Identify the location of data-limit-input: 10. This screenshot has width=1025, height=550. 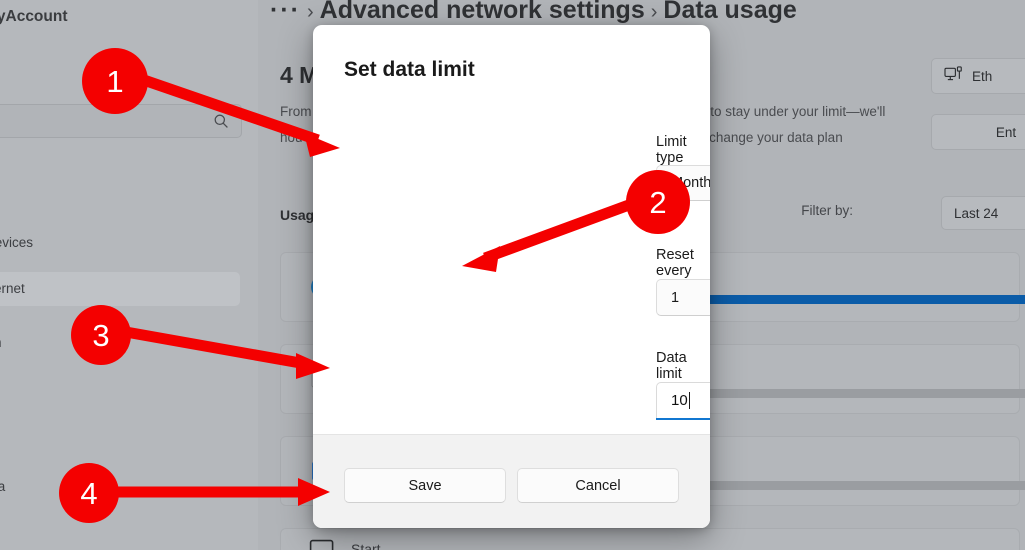
(683, 400).